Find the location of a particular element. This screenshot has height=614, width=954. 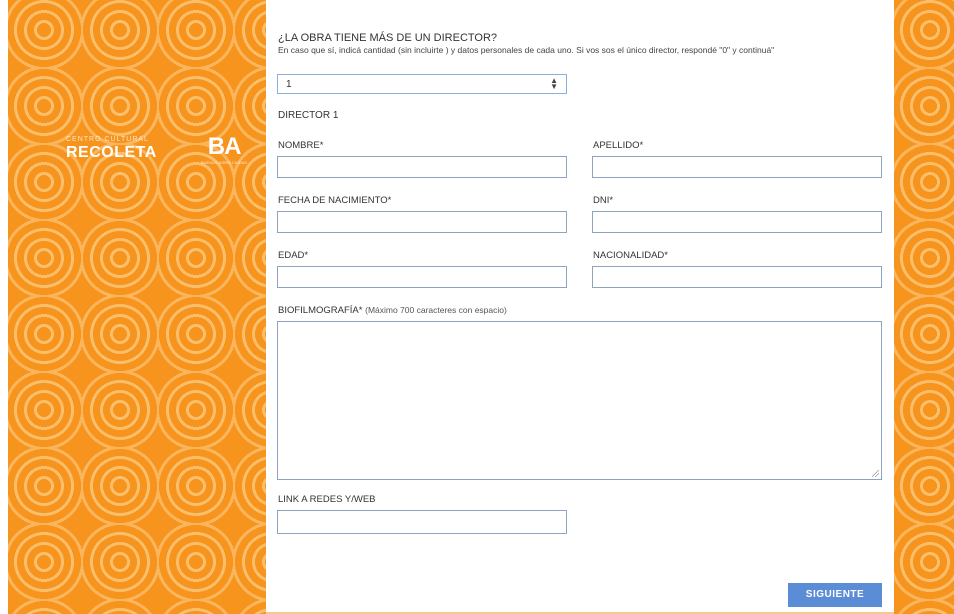

left-margin is located at coordinates (4, 307).